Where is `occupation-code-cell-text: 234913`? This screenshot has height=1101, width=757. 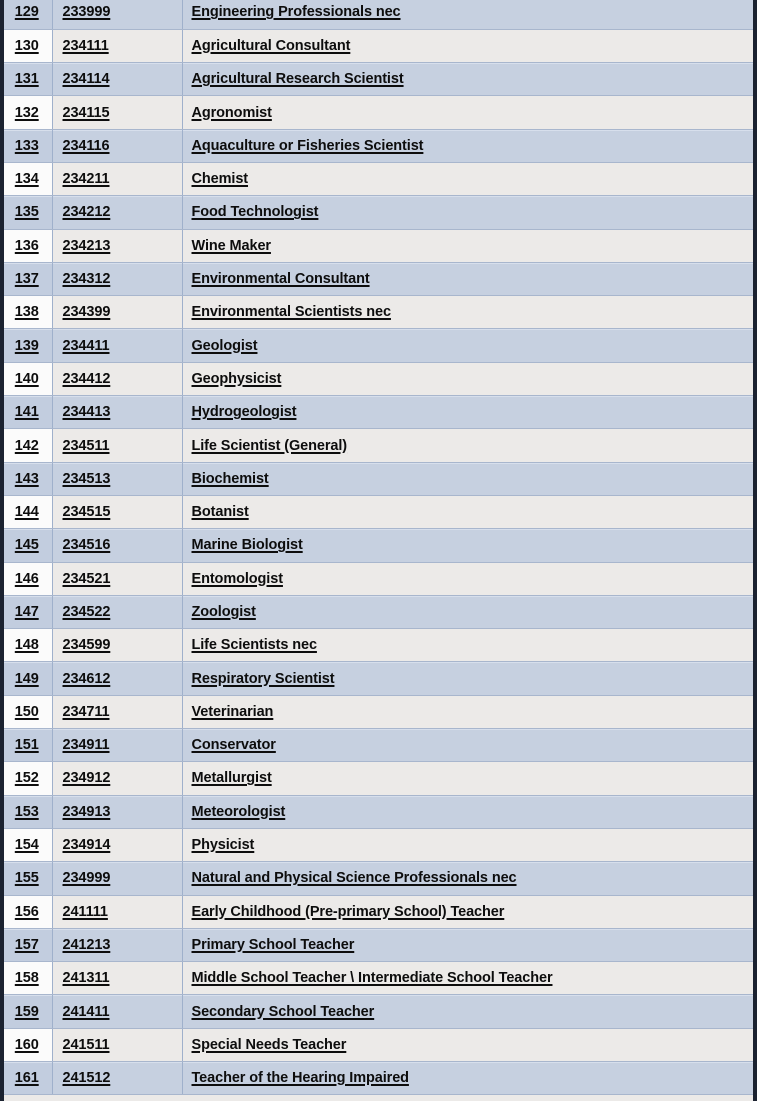 occupation-code-cell-text: 234913 is located at coordinates (86, 811).